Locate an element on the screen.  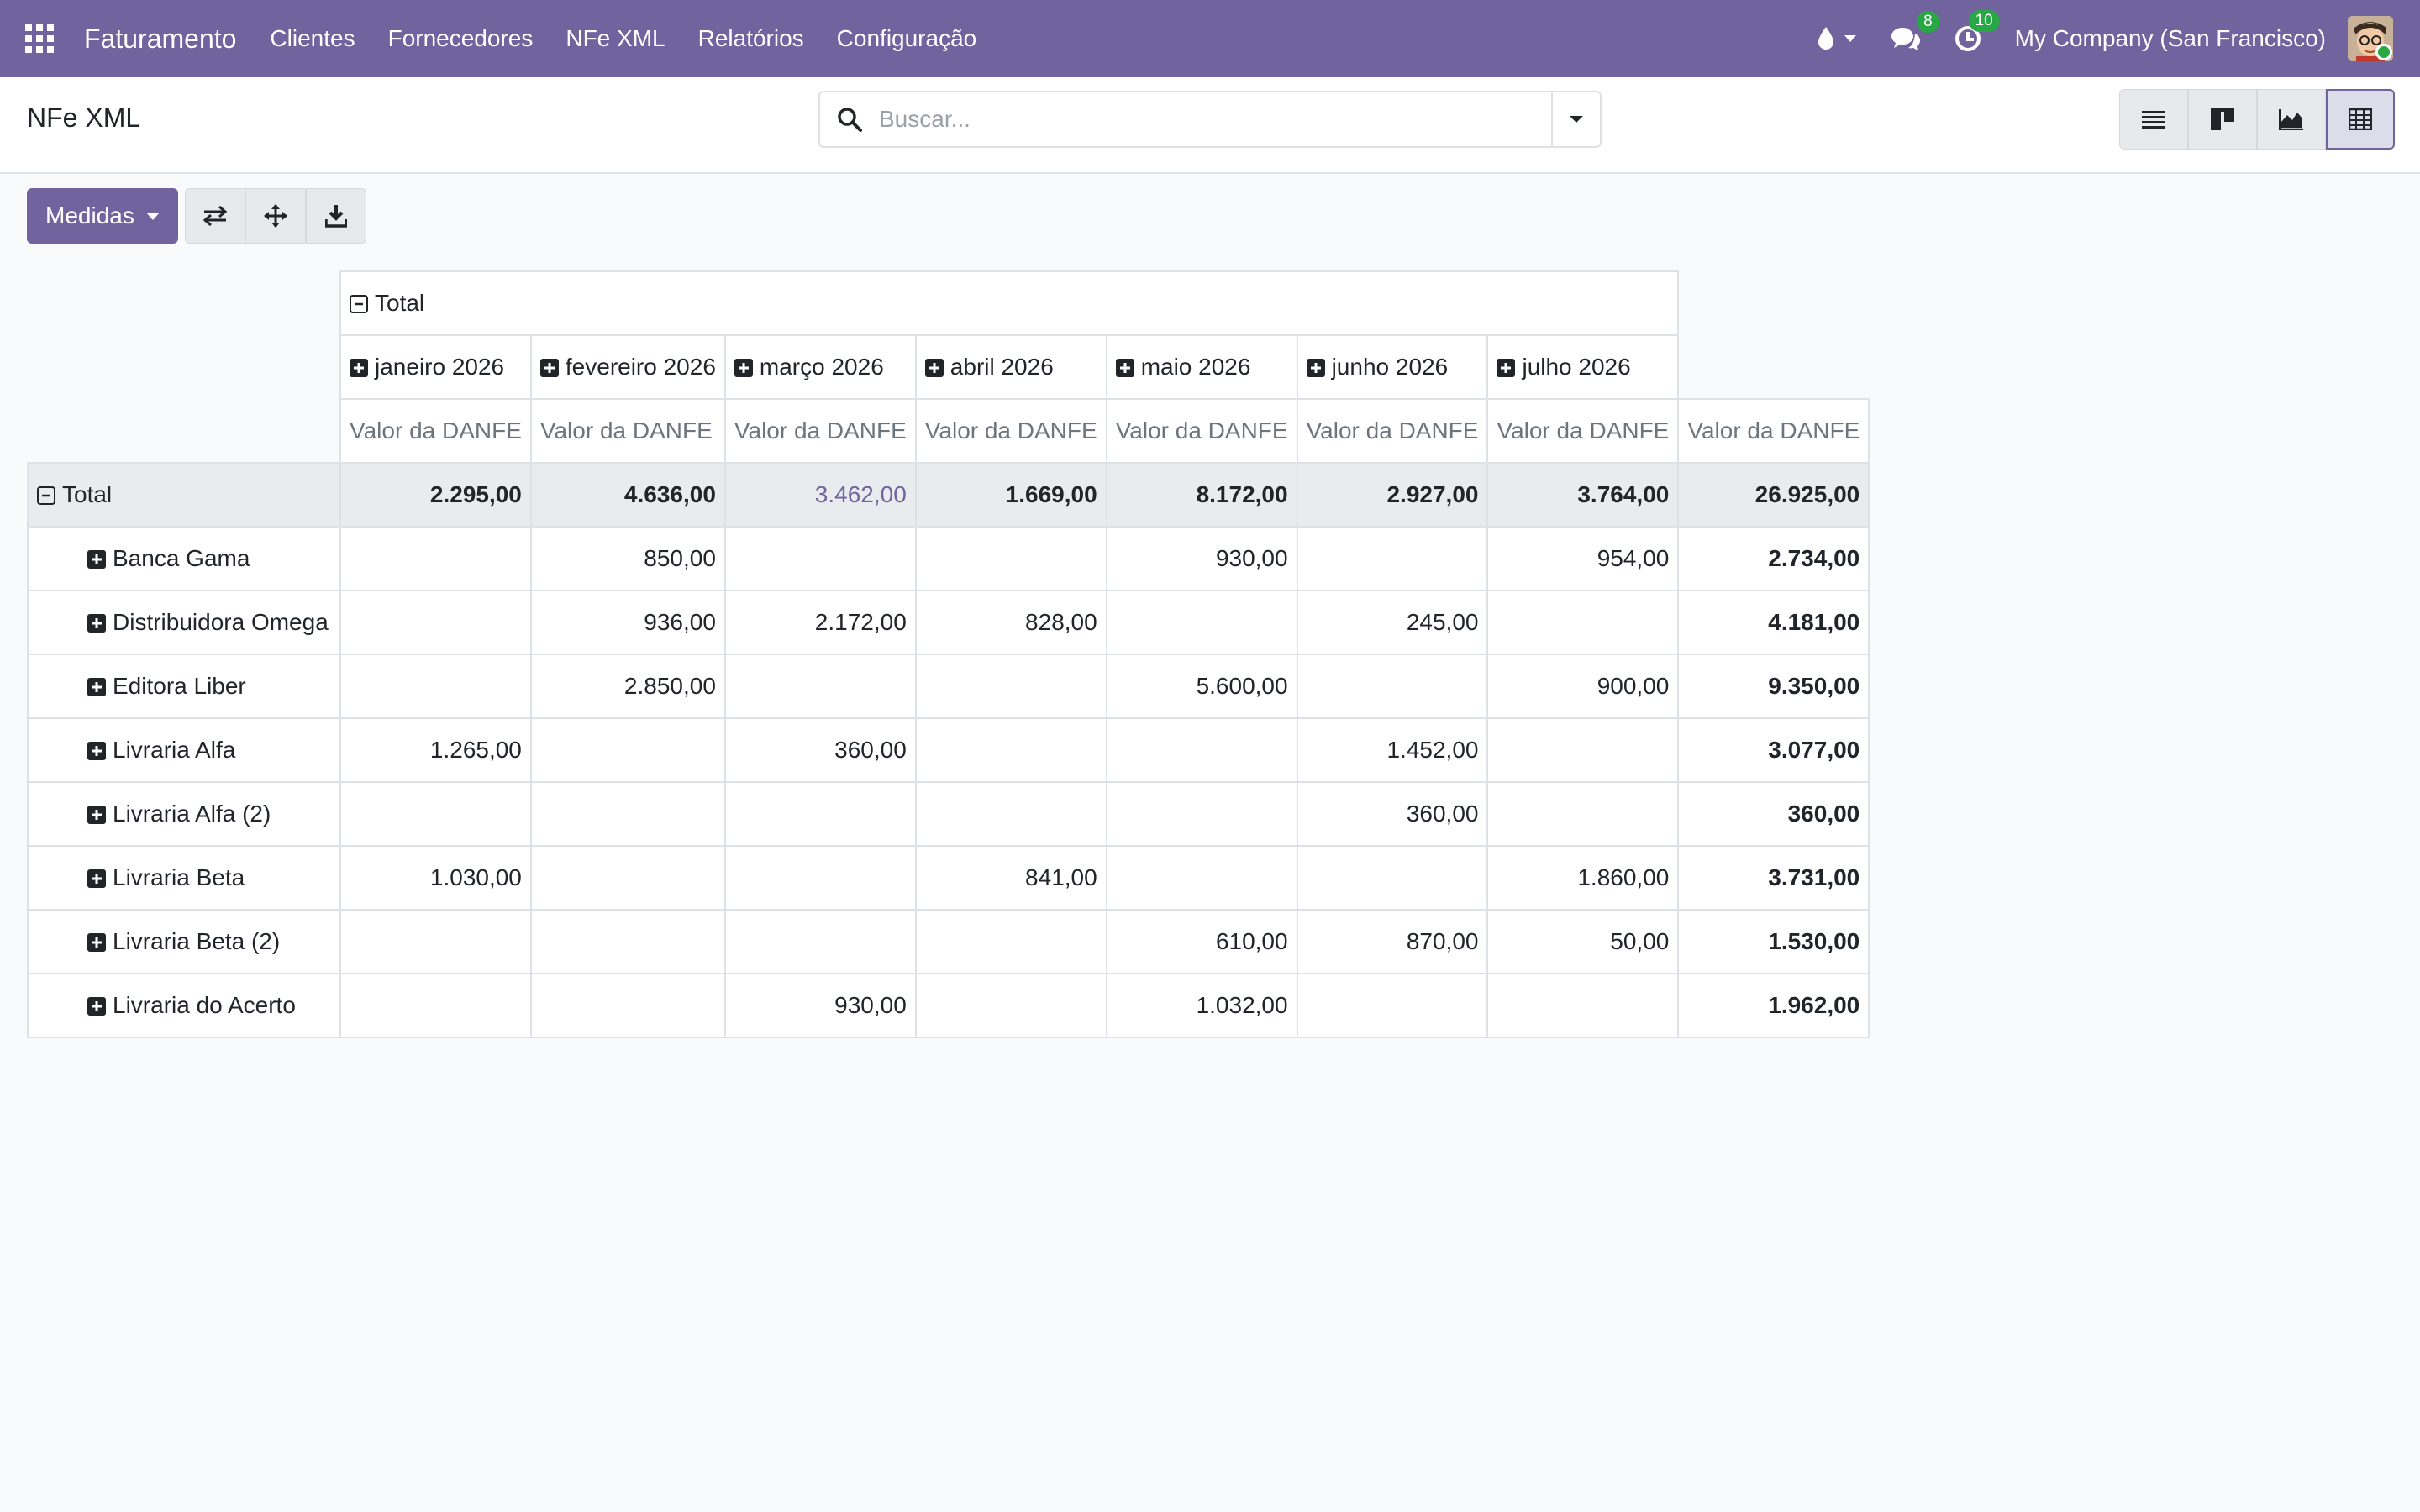
row-total-cell: 3.731,00 is located at coordinates (1773, 878).